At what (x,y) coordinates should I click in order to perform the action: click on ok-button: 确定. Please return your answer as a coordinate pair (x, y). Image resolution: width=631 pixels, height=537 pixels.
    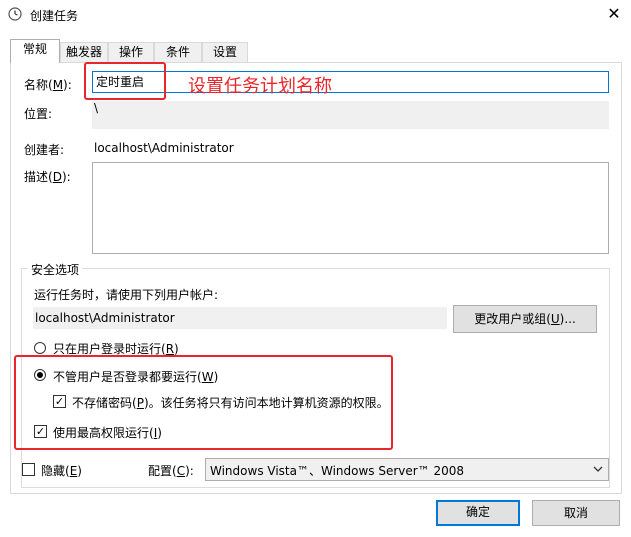
    Looking at the image, I should click on (478, 513).